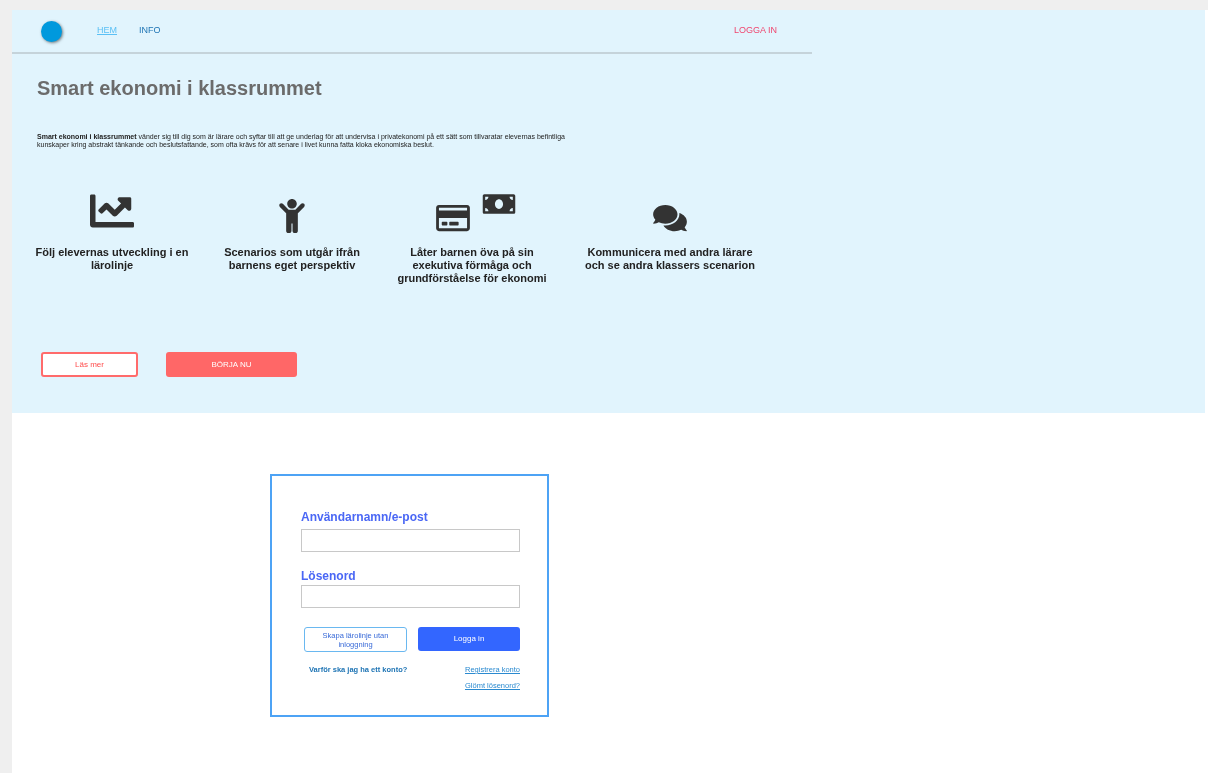 The width and height of the screenshot is (1208, 773). Describe the element at coordinates (51, 31) in the screenshot. I see `logo-icon` at that location.